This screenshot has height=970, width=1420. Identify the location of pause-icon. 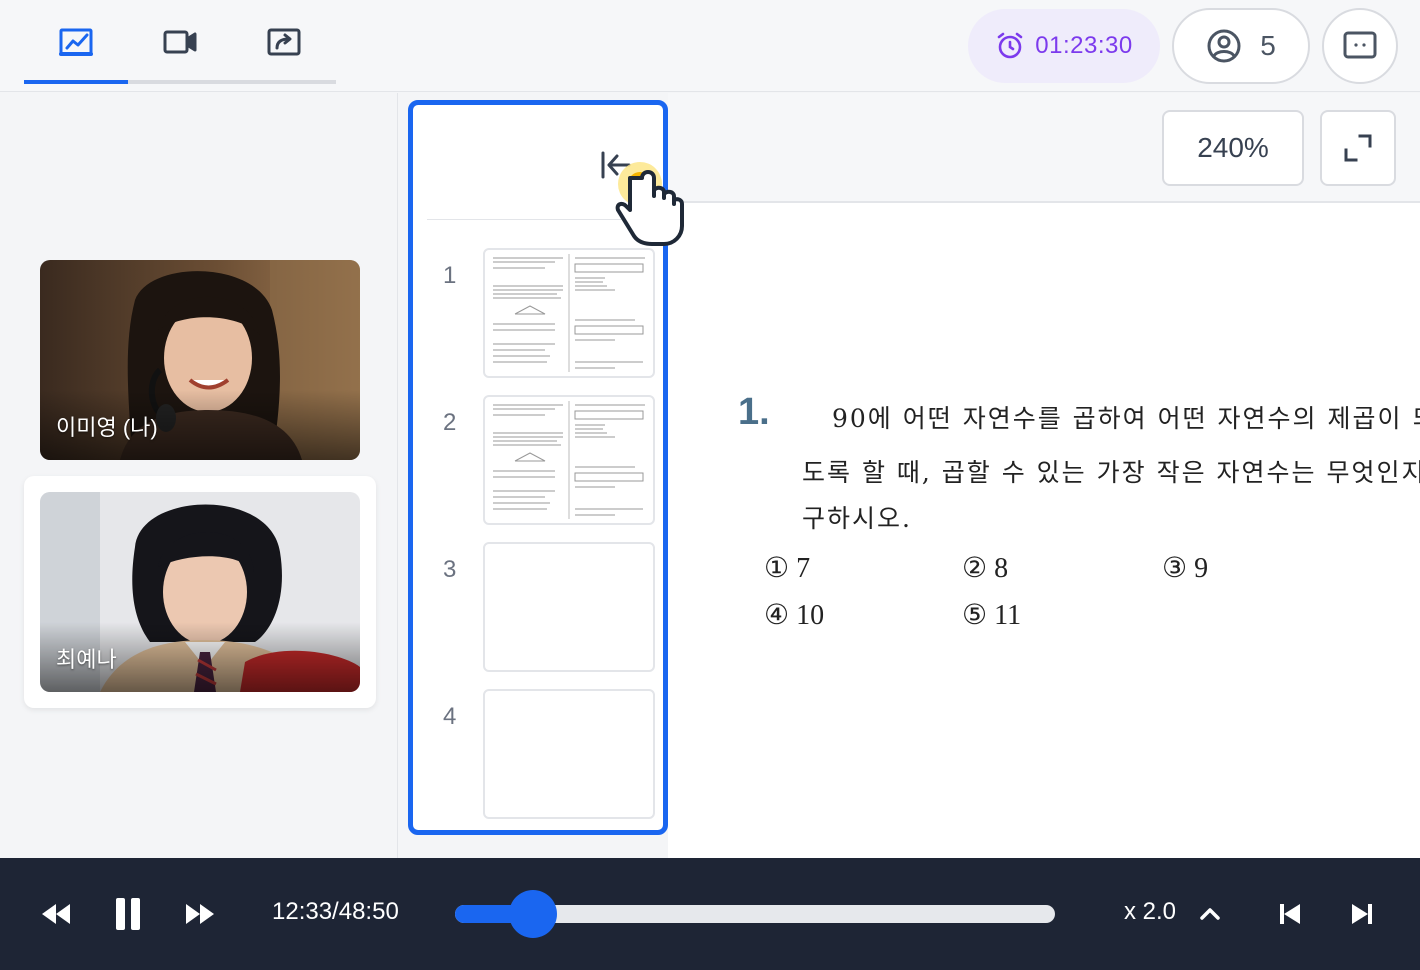
(128, 914).